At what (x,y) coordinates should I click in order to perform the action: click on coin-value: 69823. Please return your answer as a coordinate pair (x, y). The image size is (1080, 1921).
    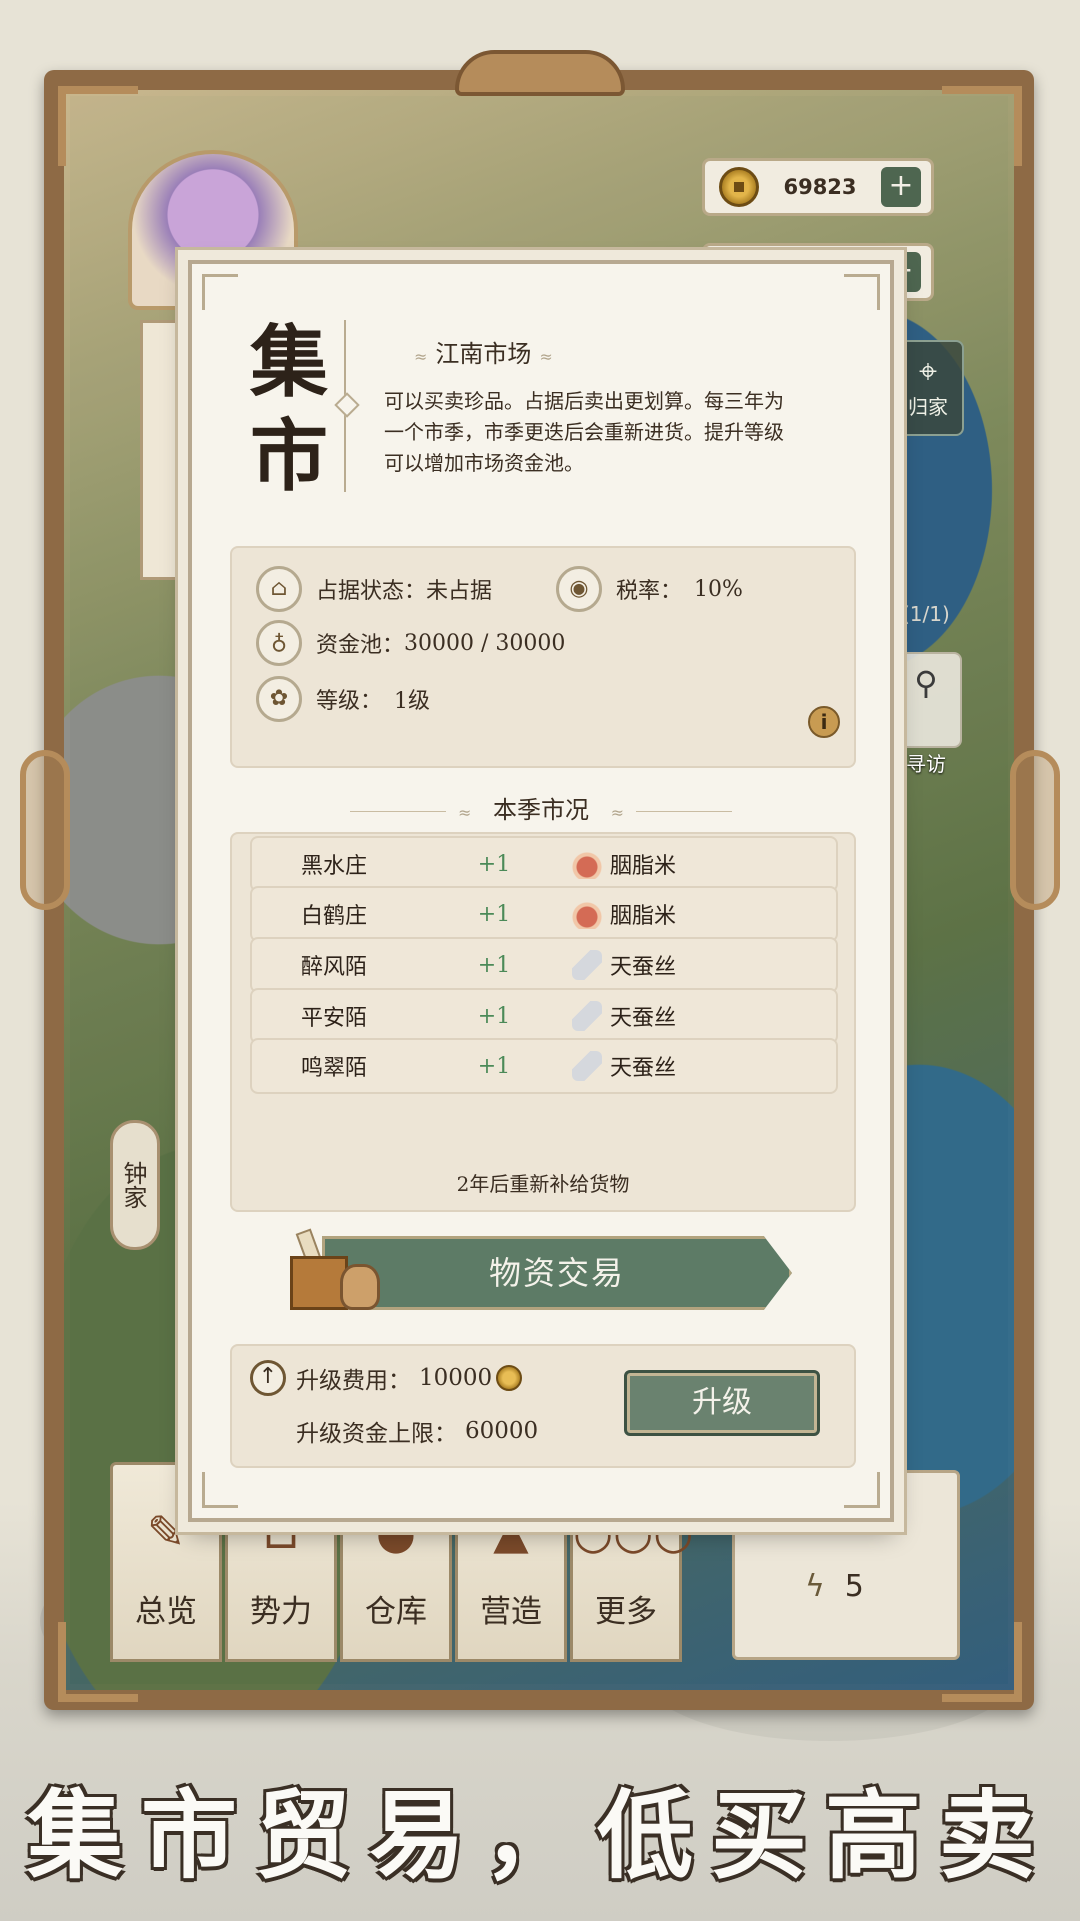
    Looking at the image, I should click on (820, 187).